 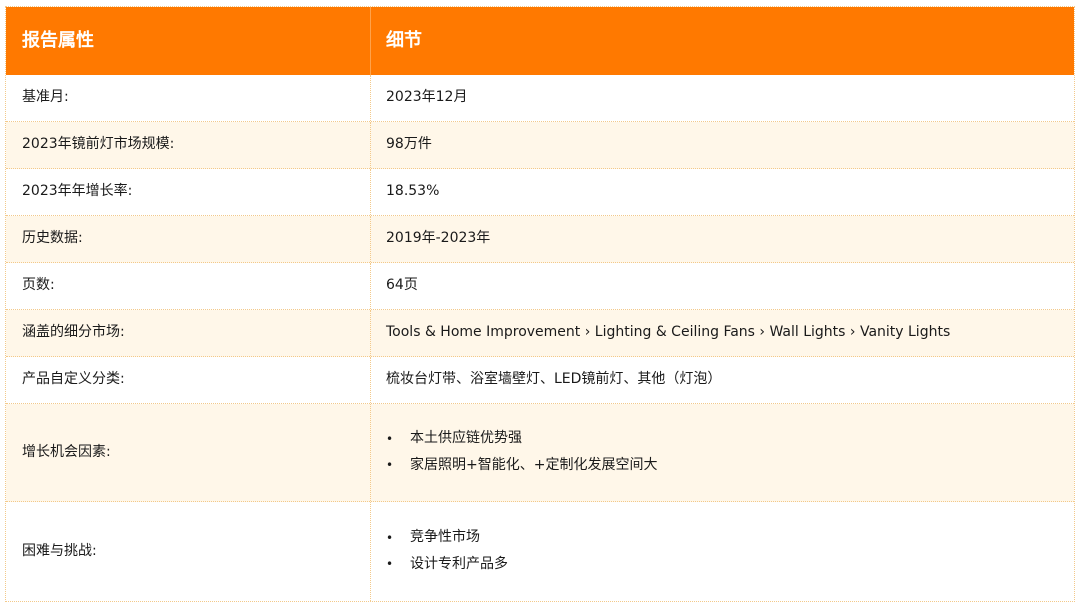 What do you see at coordinates (188, 286) in the screenshot?
I see `row-label: 页数:` at bounding box center [188, 286].